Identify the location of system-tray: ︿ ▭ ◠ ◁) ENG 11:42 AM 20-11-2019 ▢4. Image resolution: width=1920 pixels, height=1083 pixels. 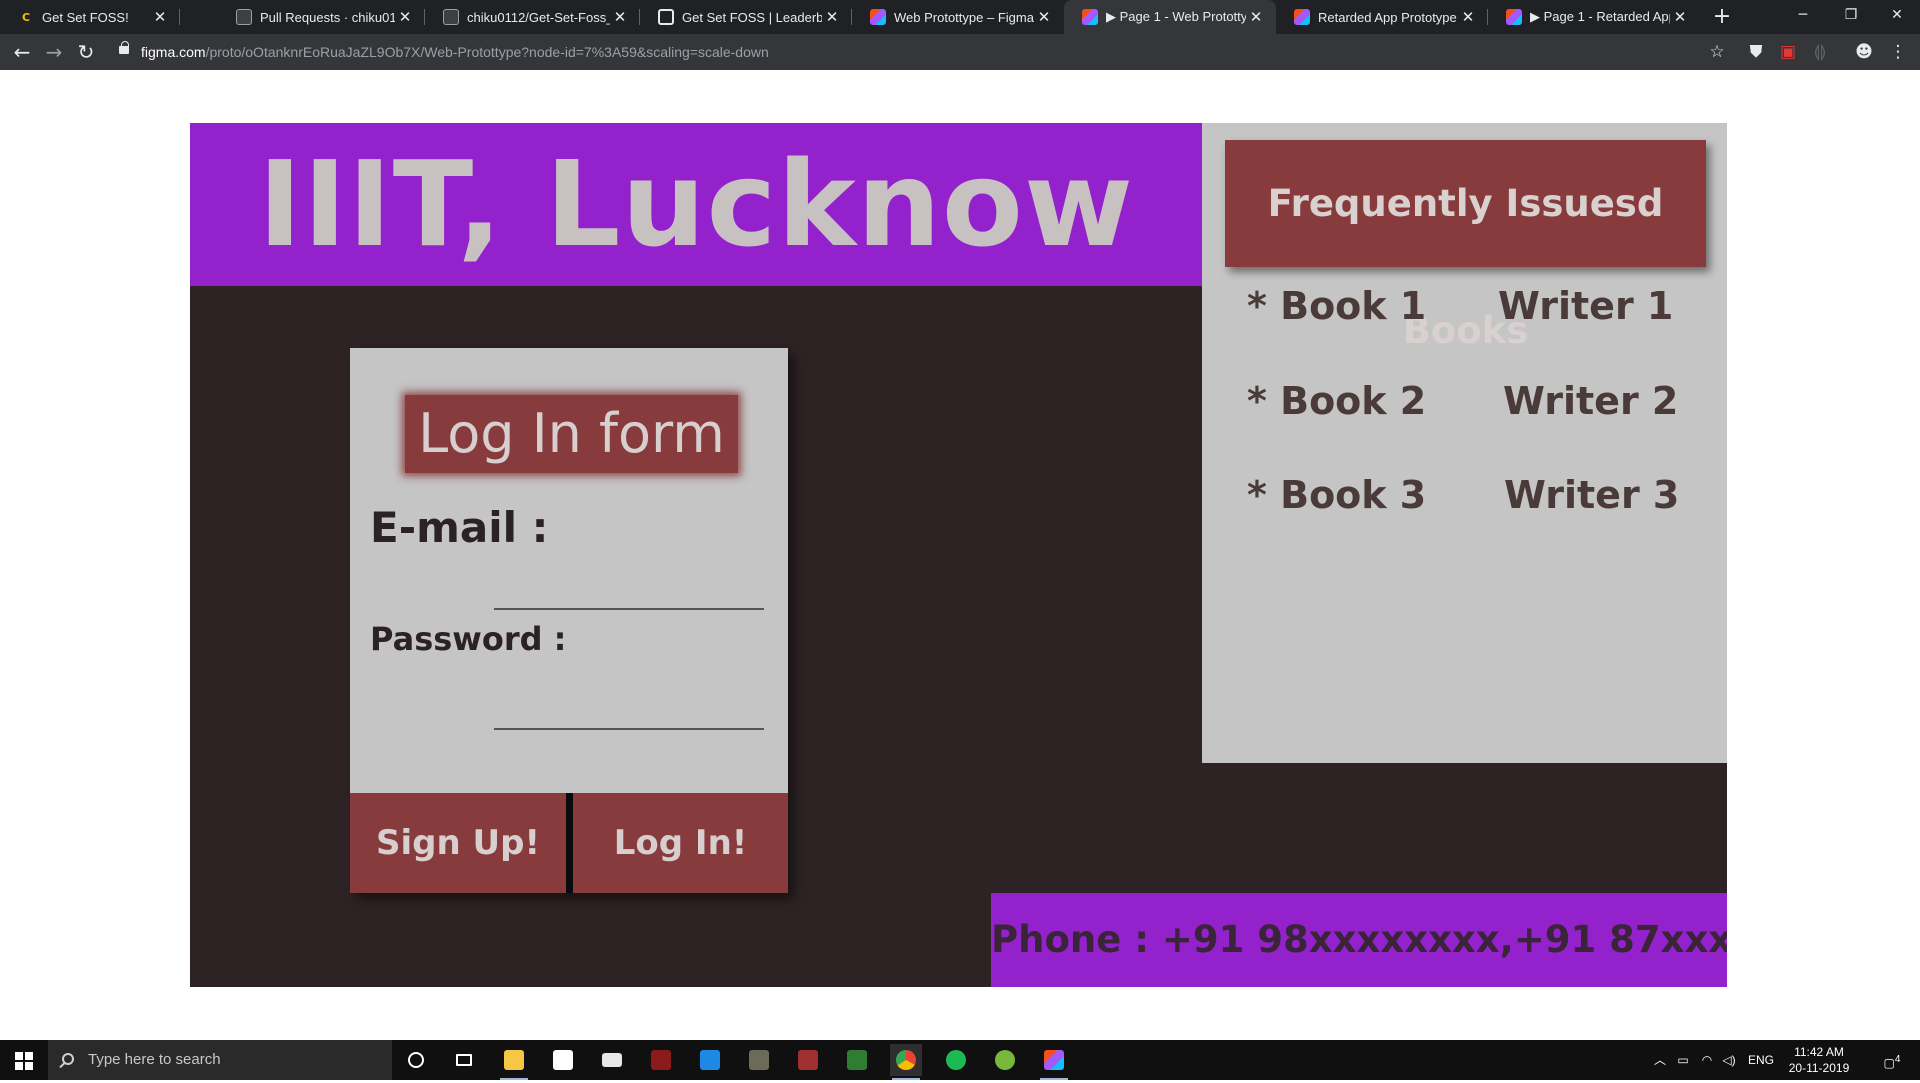
(1785, 1060).